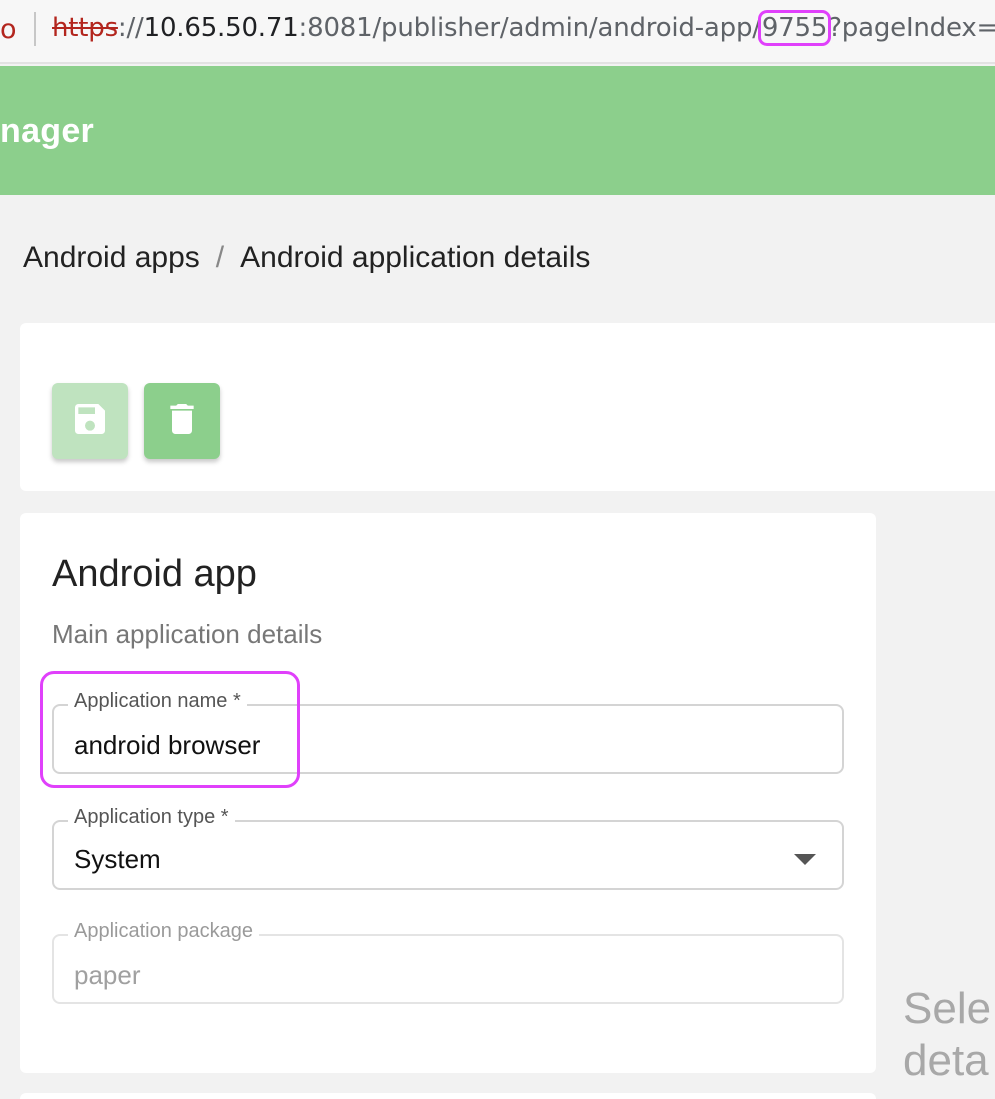  Describe the element at coordinates (35, 29) in the screenshot. I see `url-bar-divider` at that location.